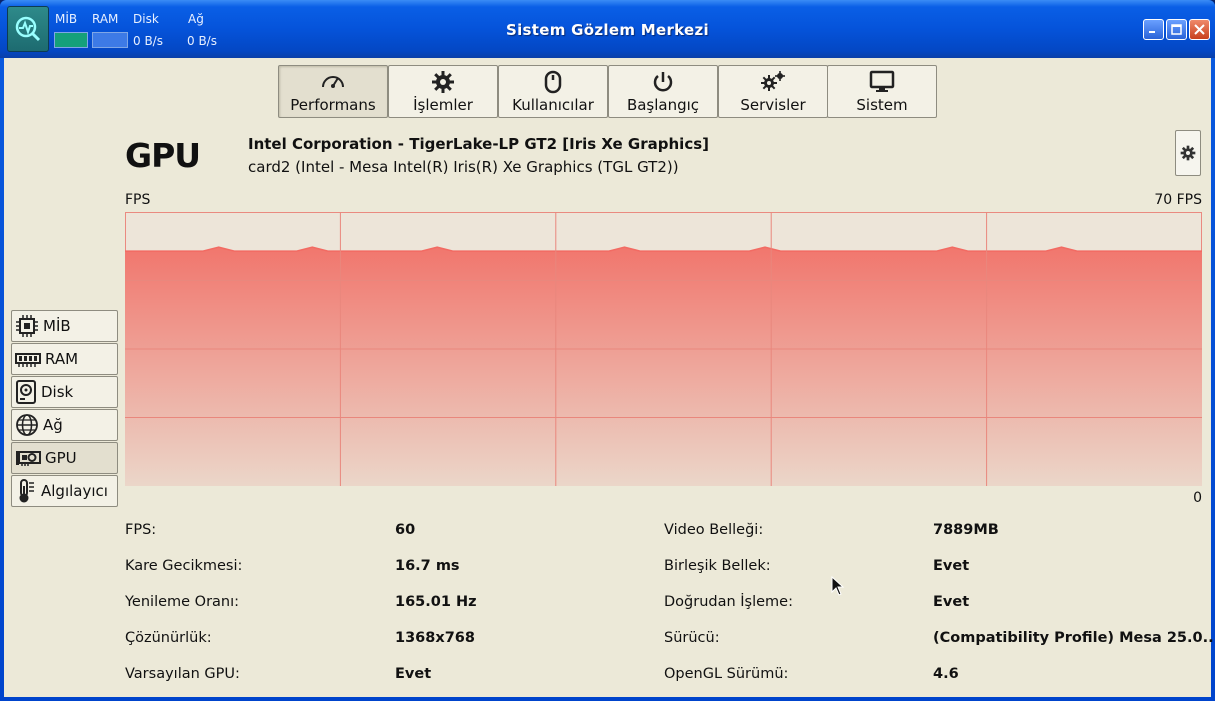  I want to click on stat-label: Doğrudan İşleme:, so click(728, 602).